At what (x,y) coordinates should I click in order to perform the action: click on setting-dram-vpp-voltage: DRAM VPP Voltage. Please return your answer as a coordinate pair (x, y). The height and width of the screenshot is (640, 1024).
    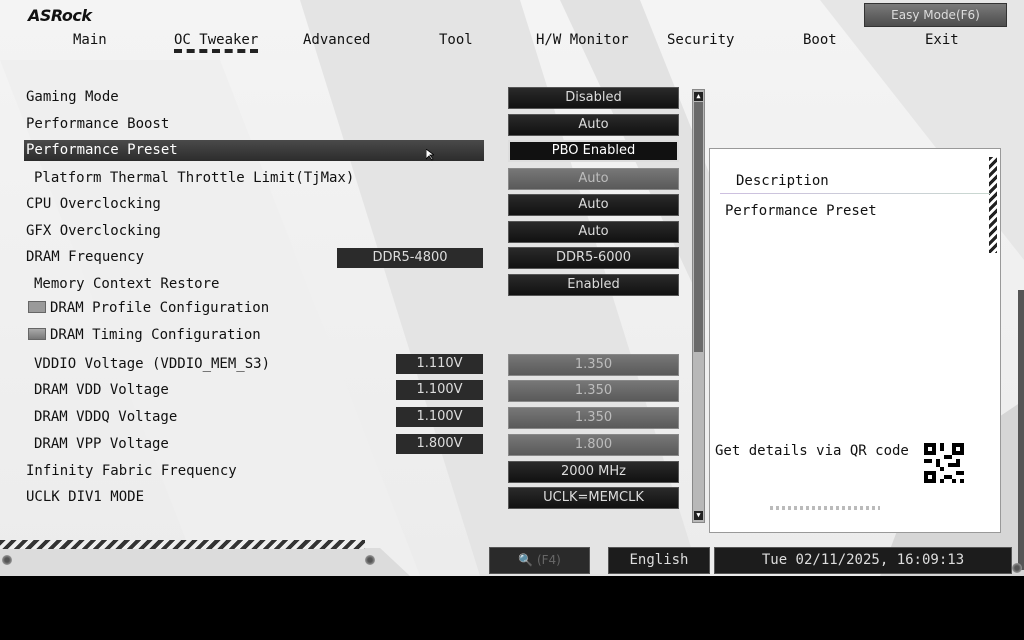
    Looking at the image, I should click on (101, 444).